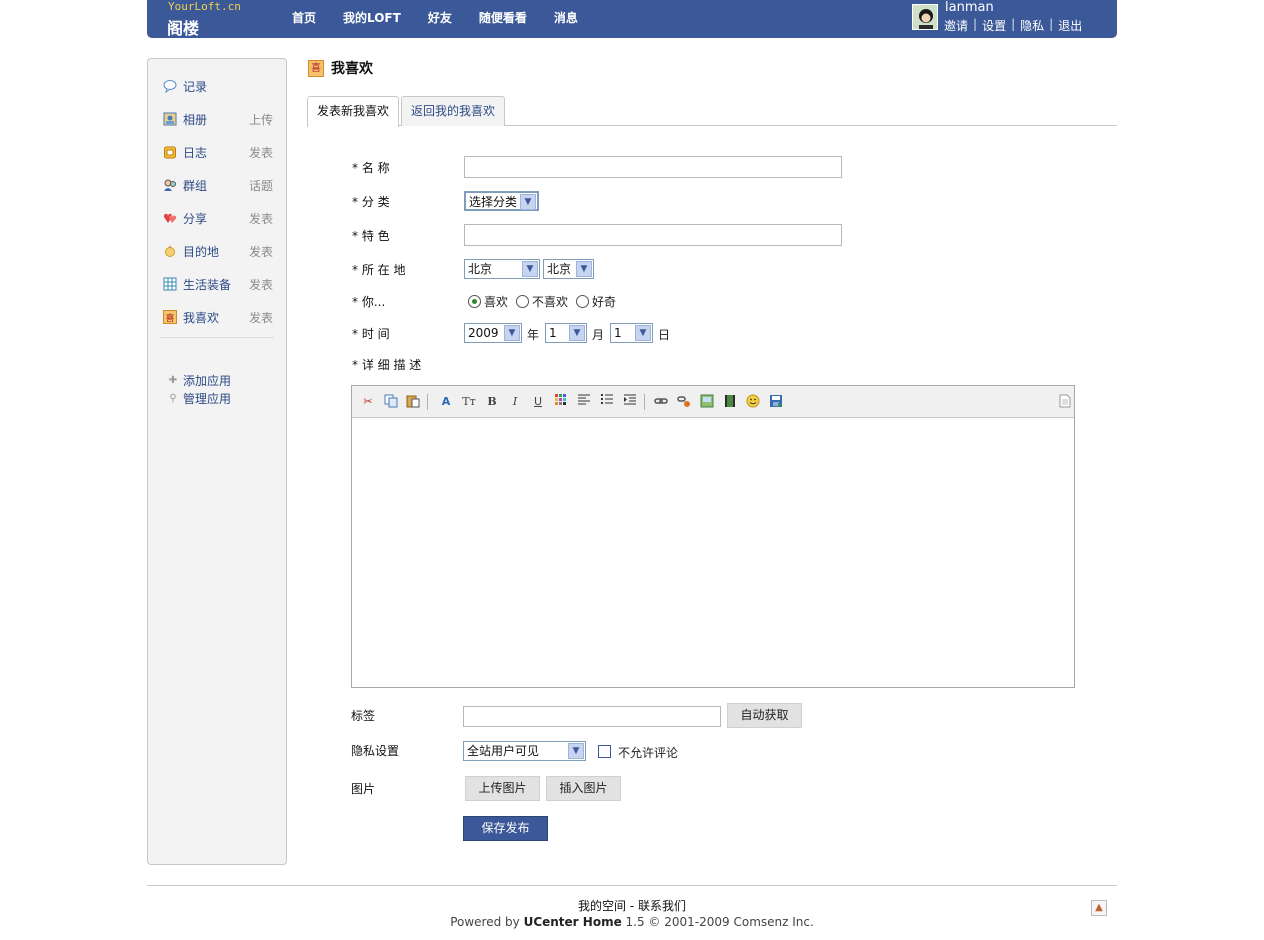 This screenshot has height=940, width=1264. What do you see at coordinates (515, 402) in the screenshot?
I see `italic-icon: I` at bounding box center [515, 402].